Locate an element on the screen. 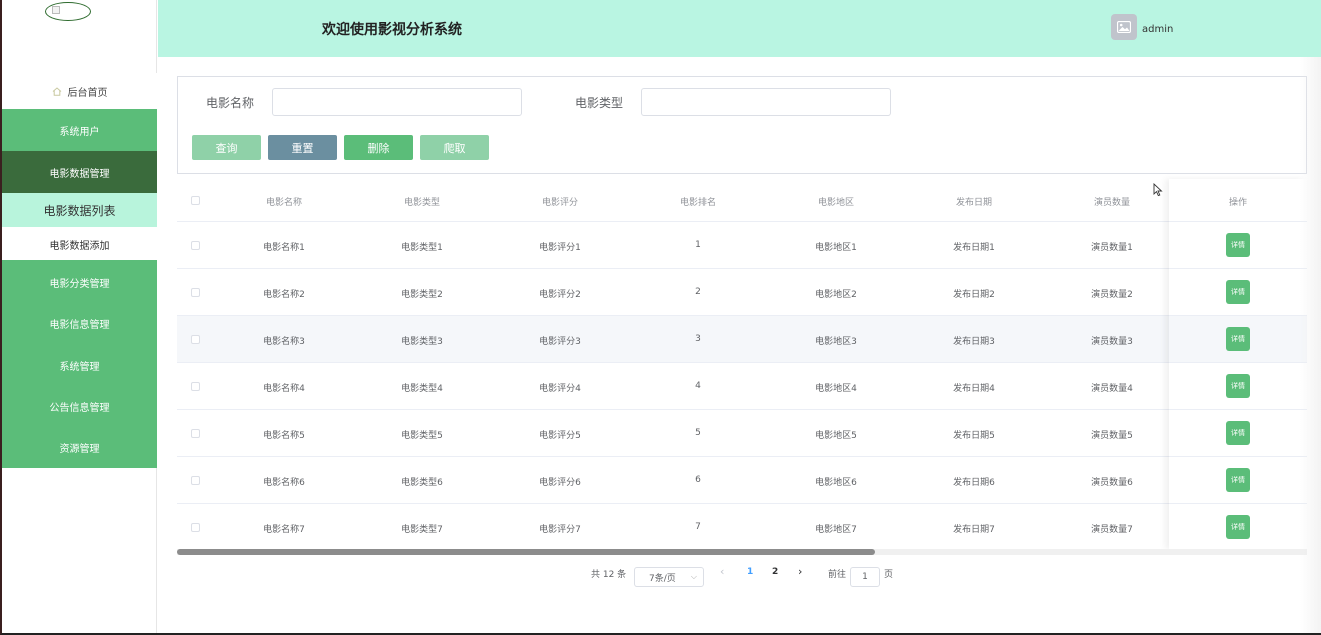 The width and height of the screenshot is (1321, 635). sidebar-item-home: 后台首页 is located at coordinates (79, 91).